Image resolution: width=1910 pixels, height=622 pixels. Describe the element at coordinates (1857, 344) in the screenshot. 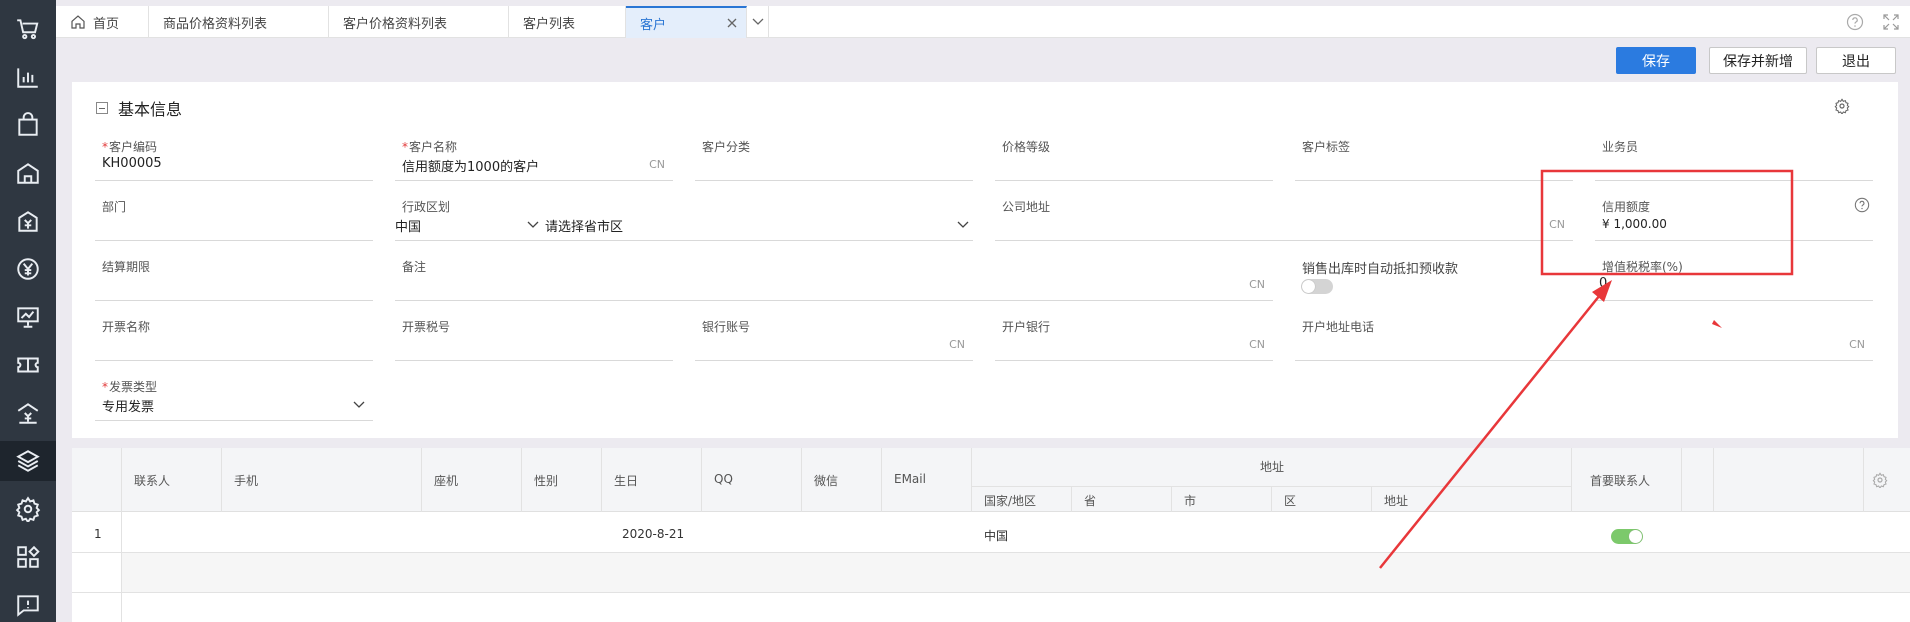

I see `language-suffix: CN` at that location.